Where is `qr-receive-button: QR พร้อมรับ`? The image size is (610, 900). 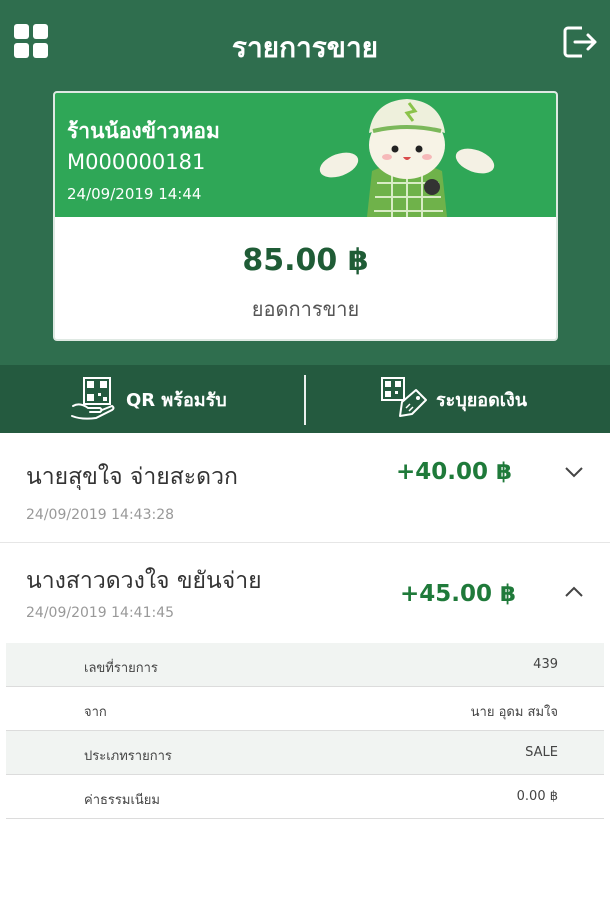
qr-receive-button: QR พร้อมรับ is located at coordinates (148, 399).